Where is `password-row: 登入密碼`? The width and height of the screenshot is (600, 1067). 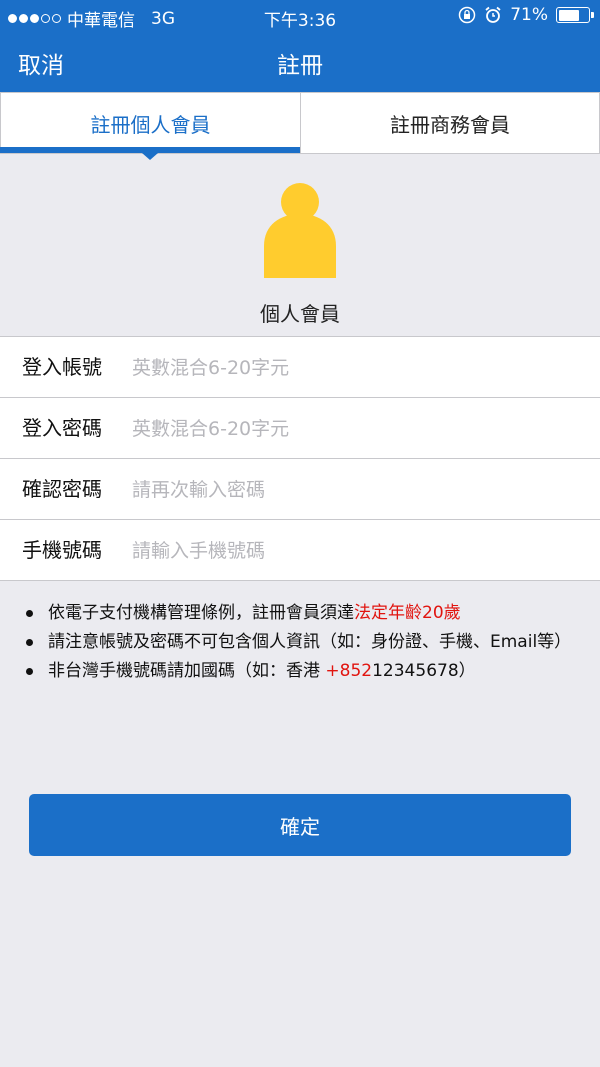
password-row: 登入密碼 is located at coordinates (300, 428).